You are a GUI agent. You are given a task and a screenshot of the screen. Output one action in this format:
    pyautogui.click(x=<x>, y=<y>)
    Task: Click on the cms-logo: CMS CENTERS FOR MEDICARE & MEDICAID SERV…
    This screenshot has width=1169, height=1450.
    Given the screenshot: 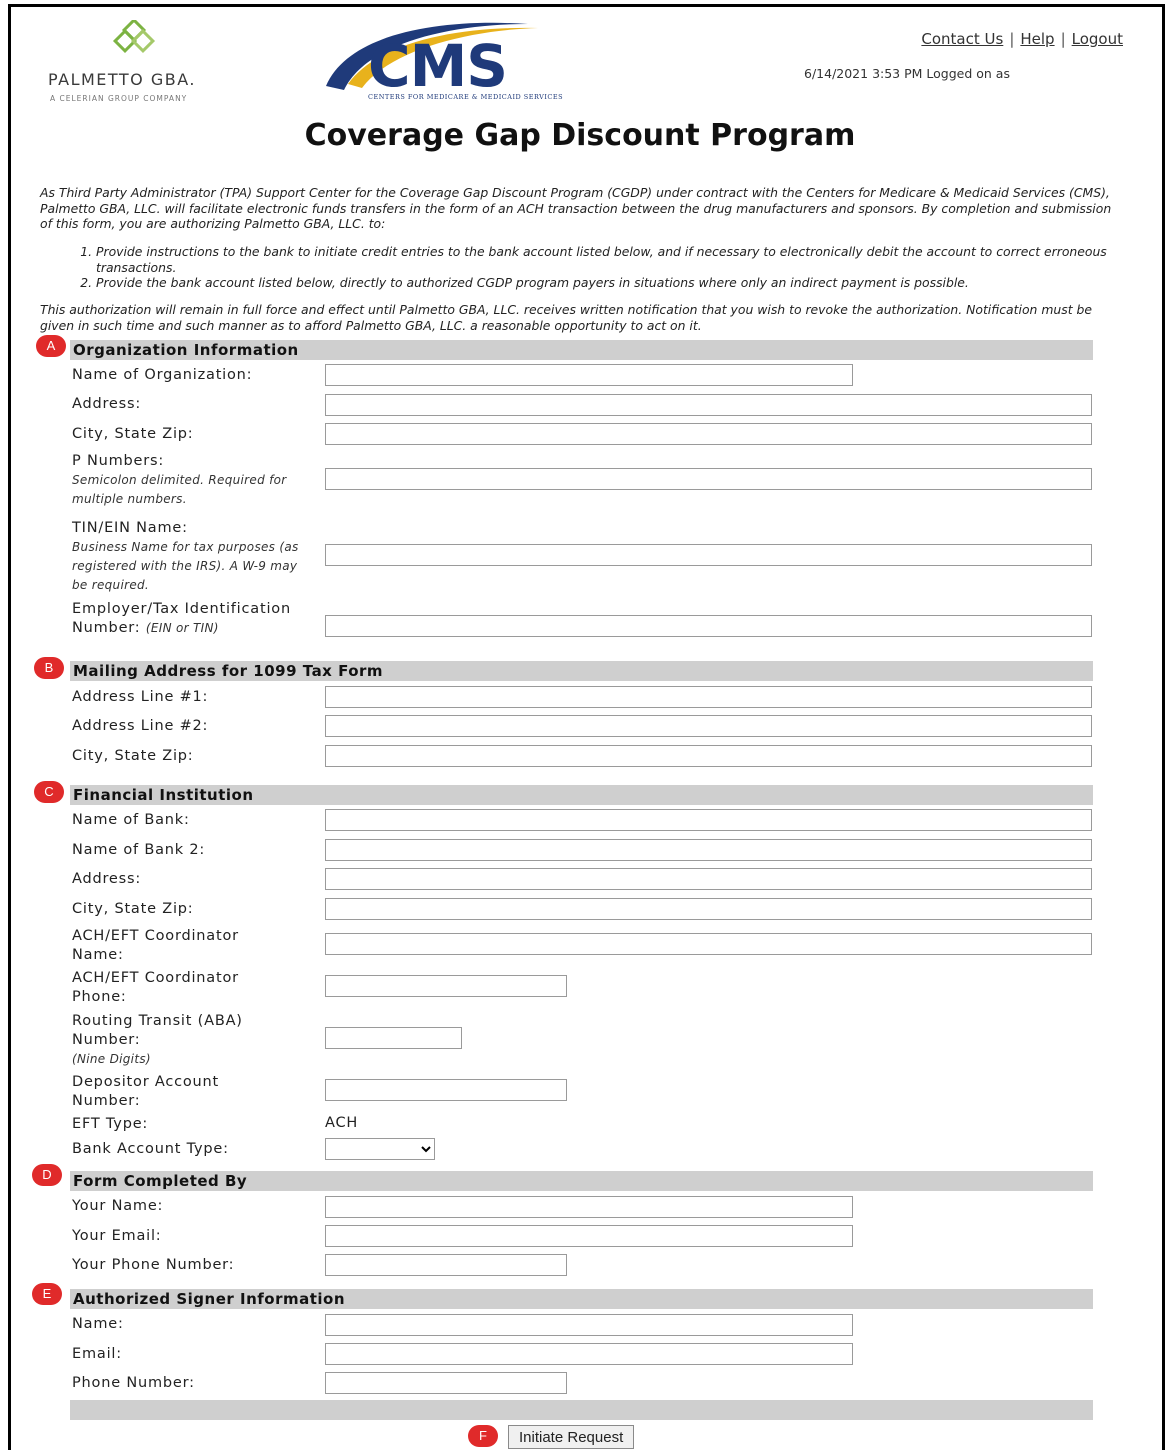 What is the action you would take?
    pyautogui.click(x=463, y=60)
    